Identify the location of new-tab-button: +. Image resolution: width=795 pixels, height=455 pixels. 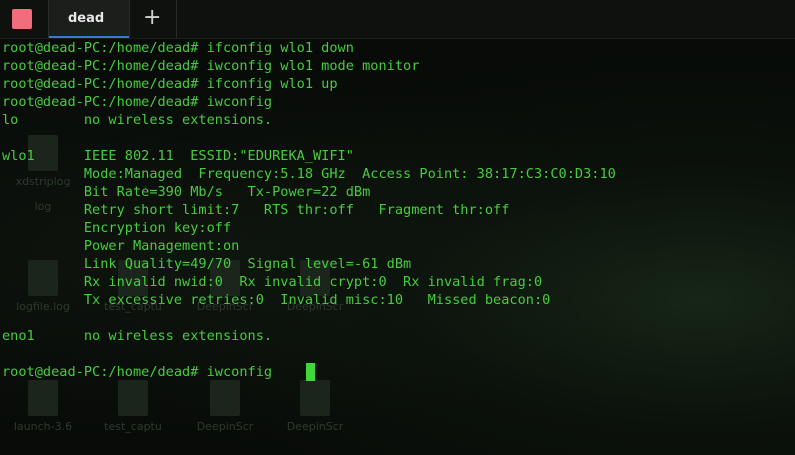
(154, 19).